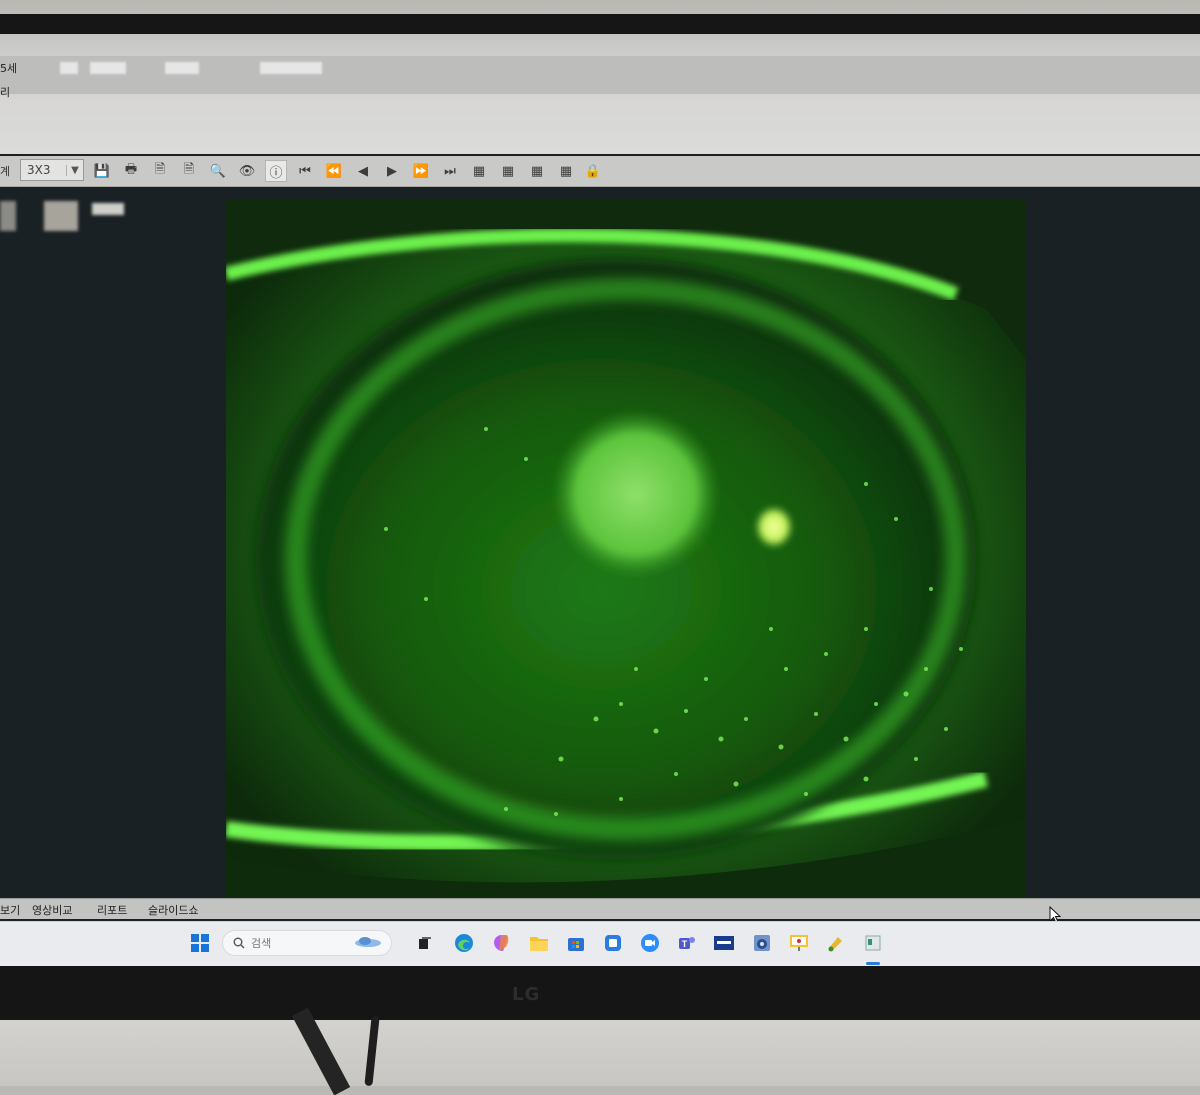  Describe the element at coordinates (239, 943) in the screenshot. I see `search-icon` at that location.